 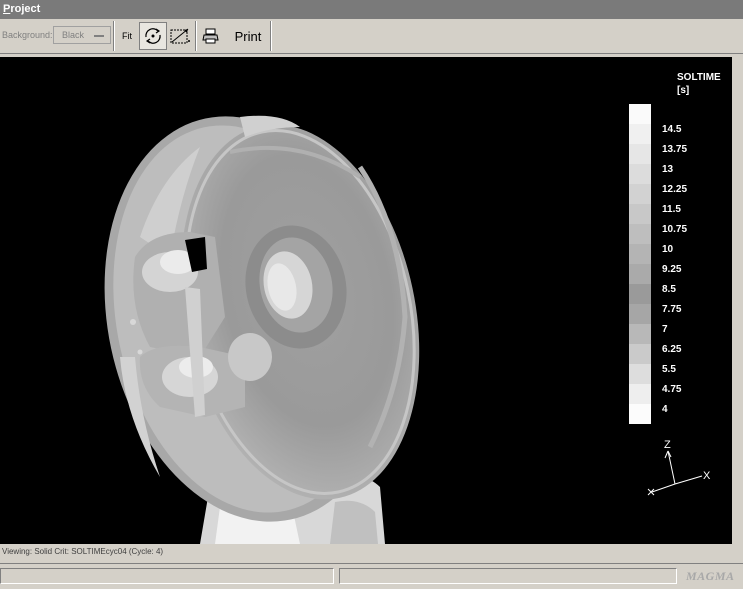 I want to click on axis-z-label: Z, so click(x=667, y=445).